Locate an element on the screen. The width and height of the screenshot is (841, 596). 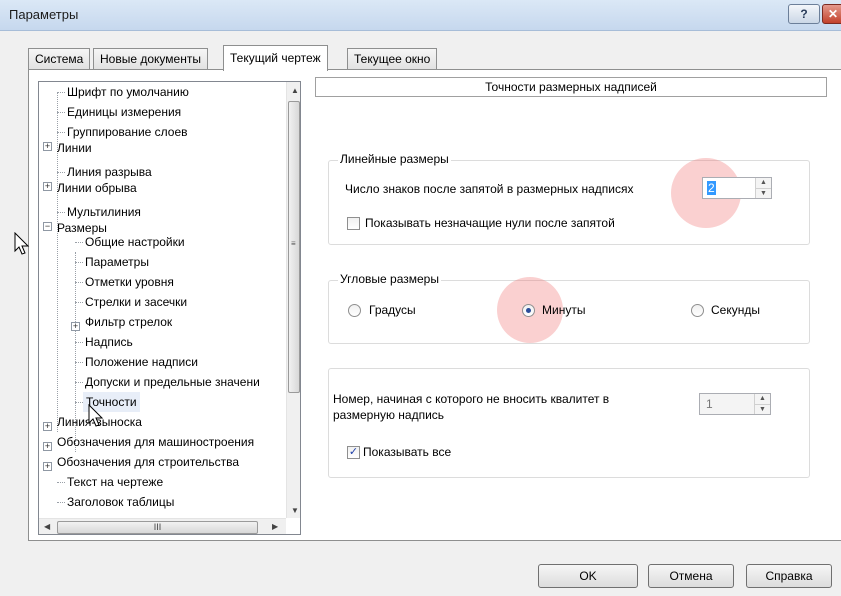
seconds-label: Секунды is located at coordinates (735, 310).